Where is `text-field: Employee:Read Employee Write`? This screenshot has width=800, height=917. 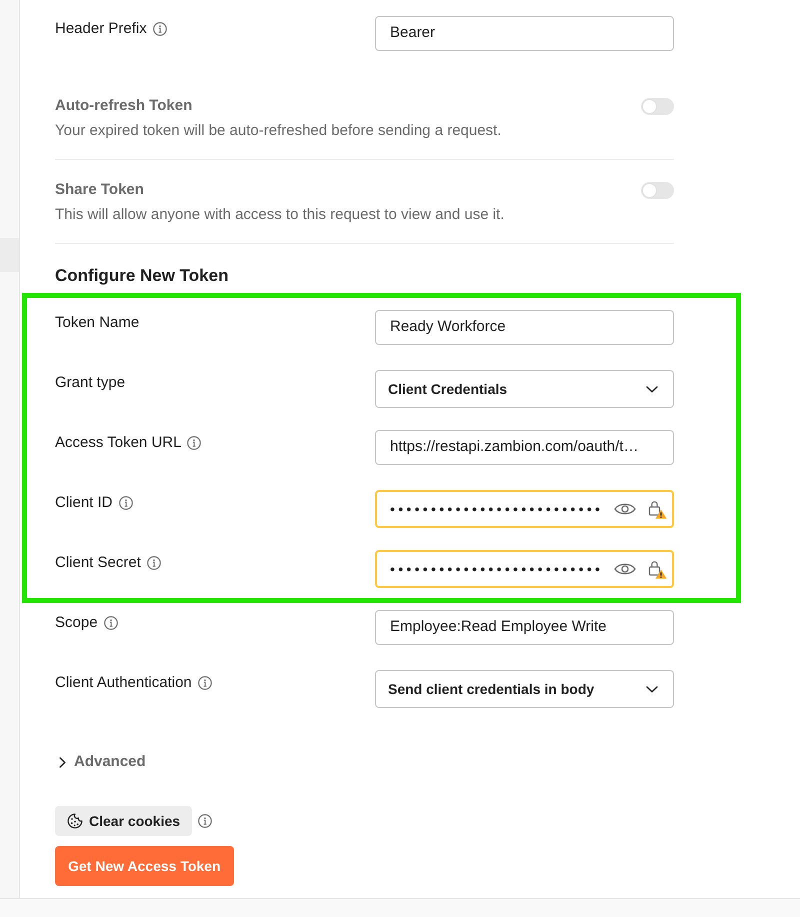
text-field: Employee:Read Employee Write is located at coordinates (524, 627).